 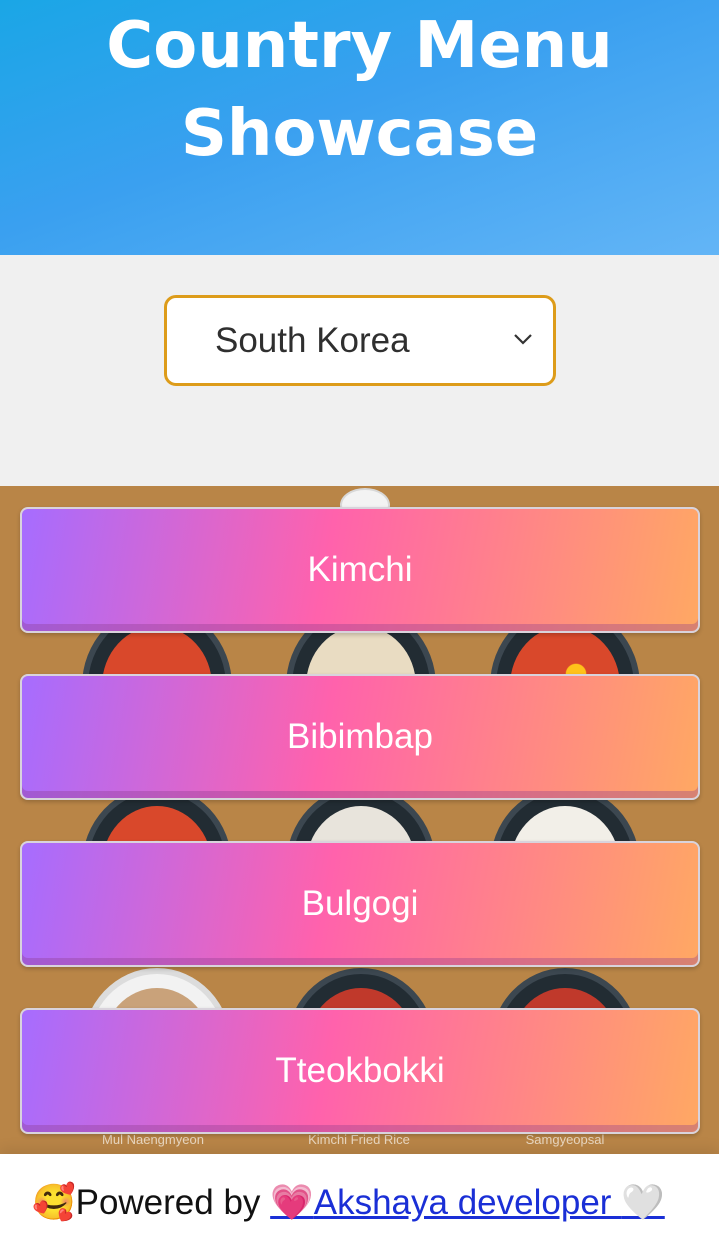 I want to click on white-heart-icon: 🤍, so click(x=643, y=1202).